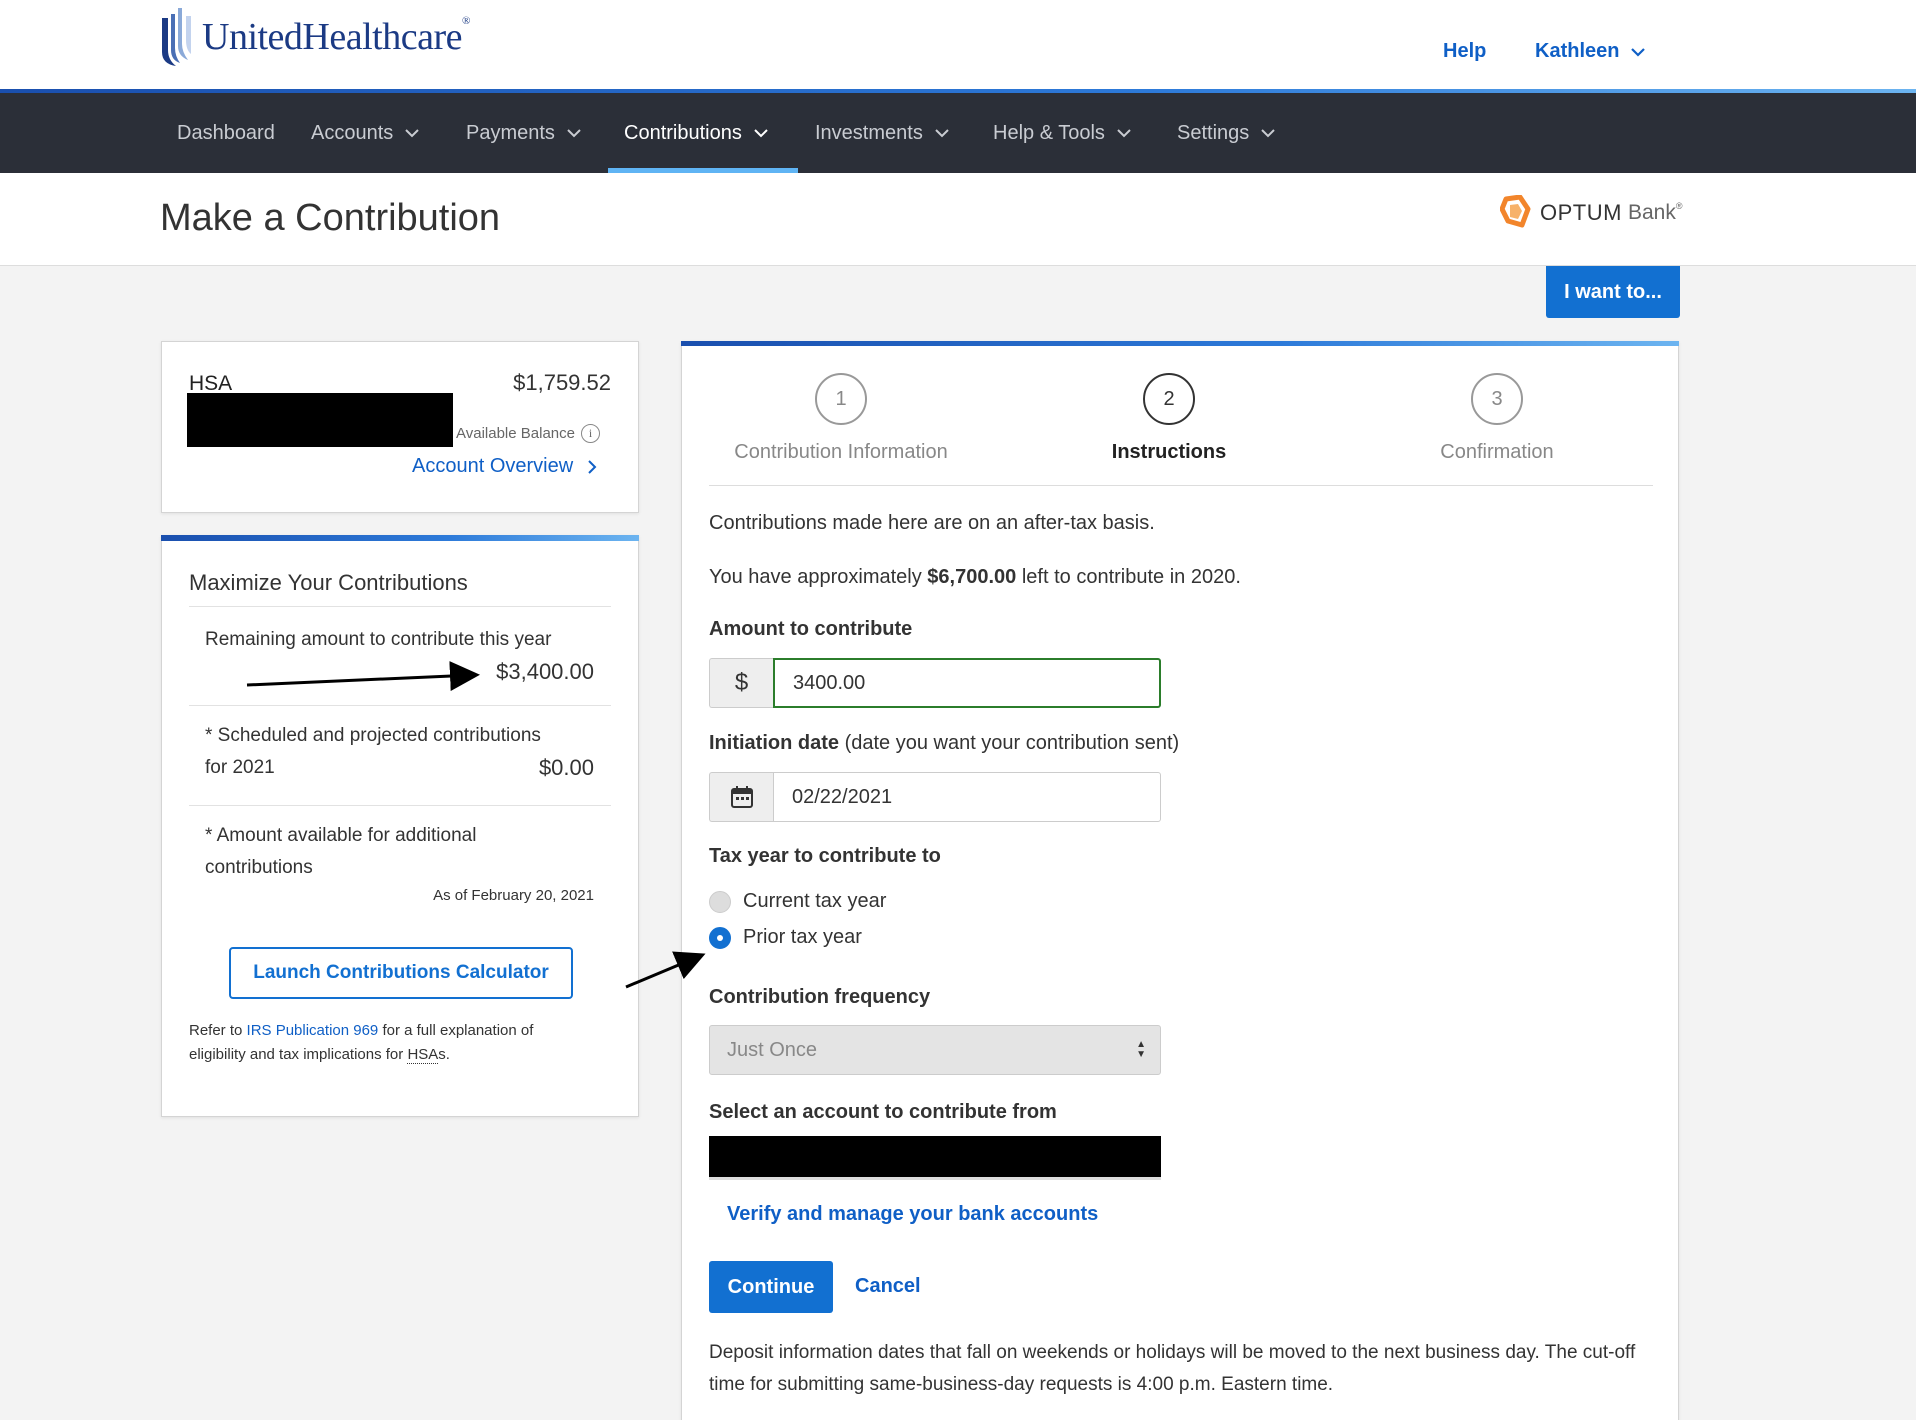 The image size is (1916, 1420). I want to click on page-title: Make a Contribution, so click(330, 218).